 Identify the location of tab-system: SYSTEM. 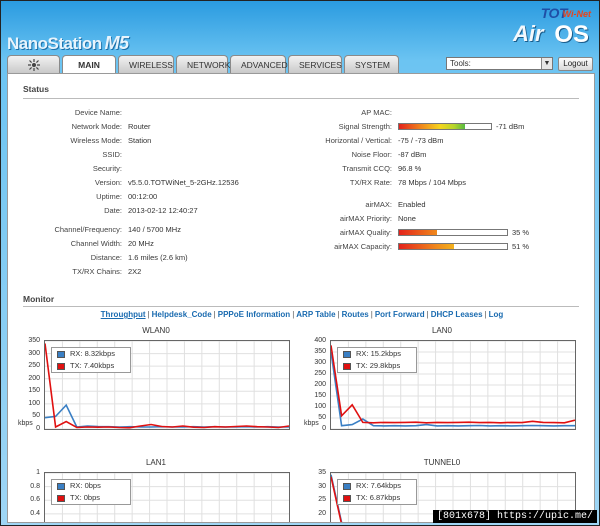
(371, 64).